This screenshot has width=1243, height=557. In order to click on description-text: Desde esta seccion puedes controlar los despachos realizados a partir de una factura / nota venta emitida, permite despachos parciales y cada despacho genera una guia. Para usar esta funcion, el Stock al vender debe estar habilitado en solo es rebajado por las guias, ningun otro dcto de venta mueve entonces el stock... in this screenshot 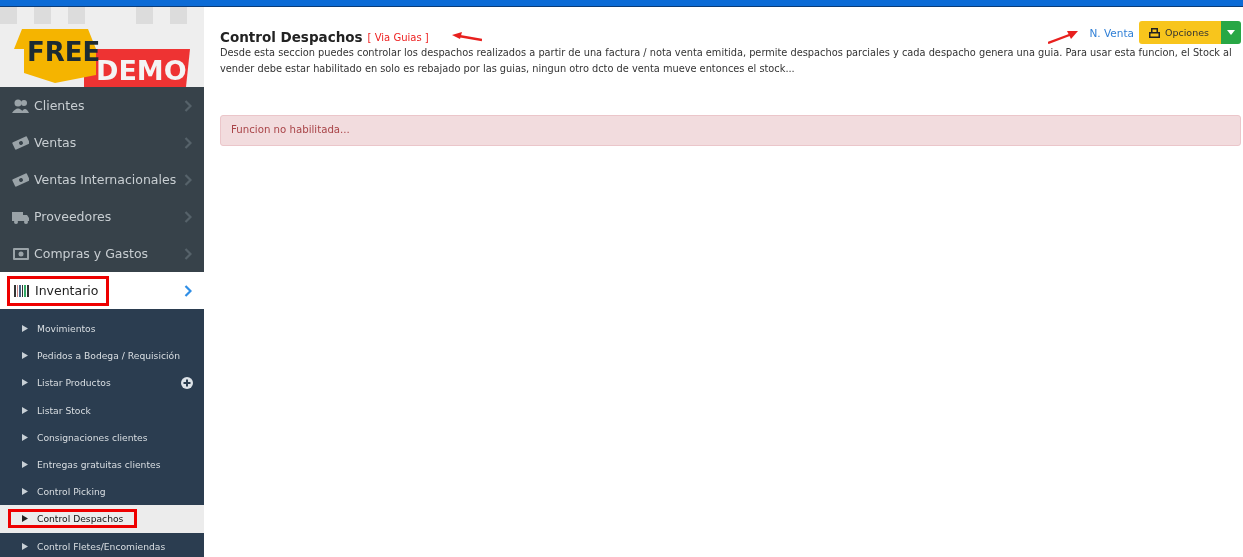, I will do `click(726, 61)`.